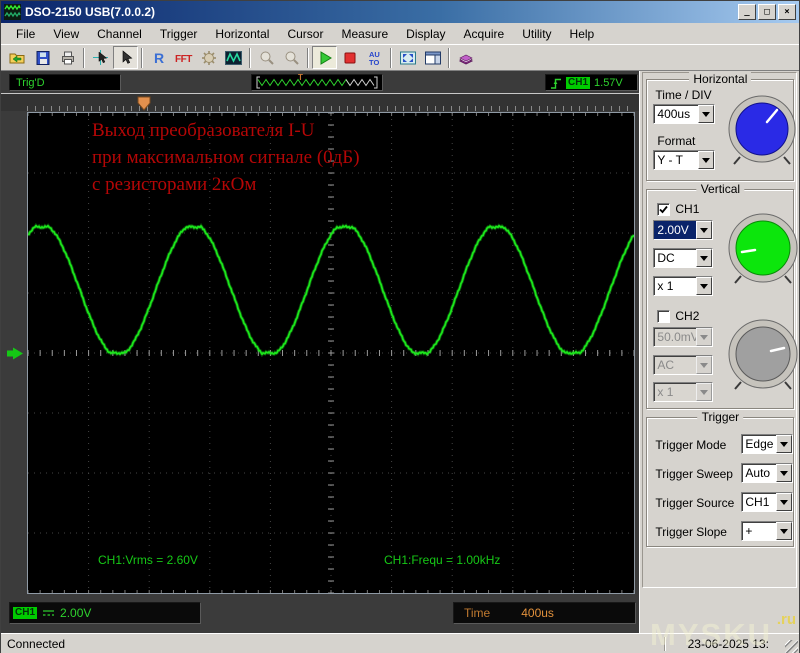 The image size is (800, 653). Describe the element at coordinates (25, 34) in the screenshot. I see `menu-file: File` at that location.